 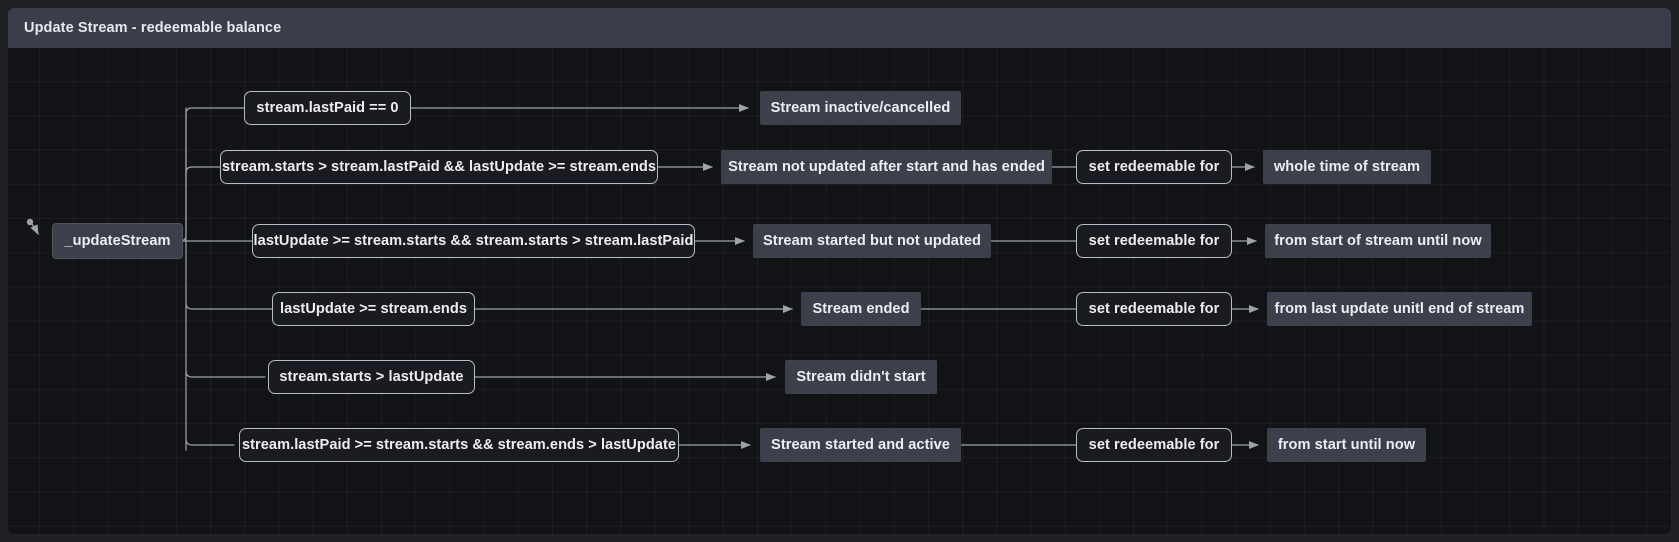 I want to click on node-label: from start until now, so click(x=1346, y=444).